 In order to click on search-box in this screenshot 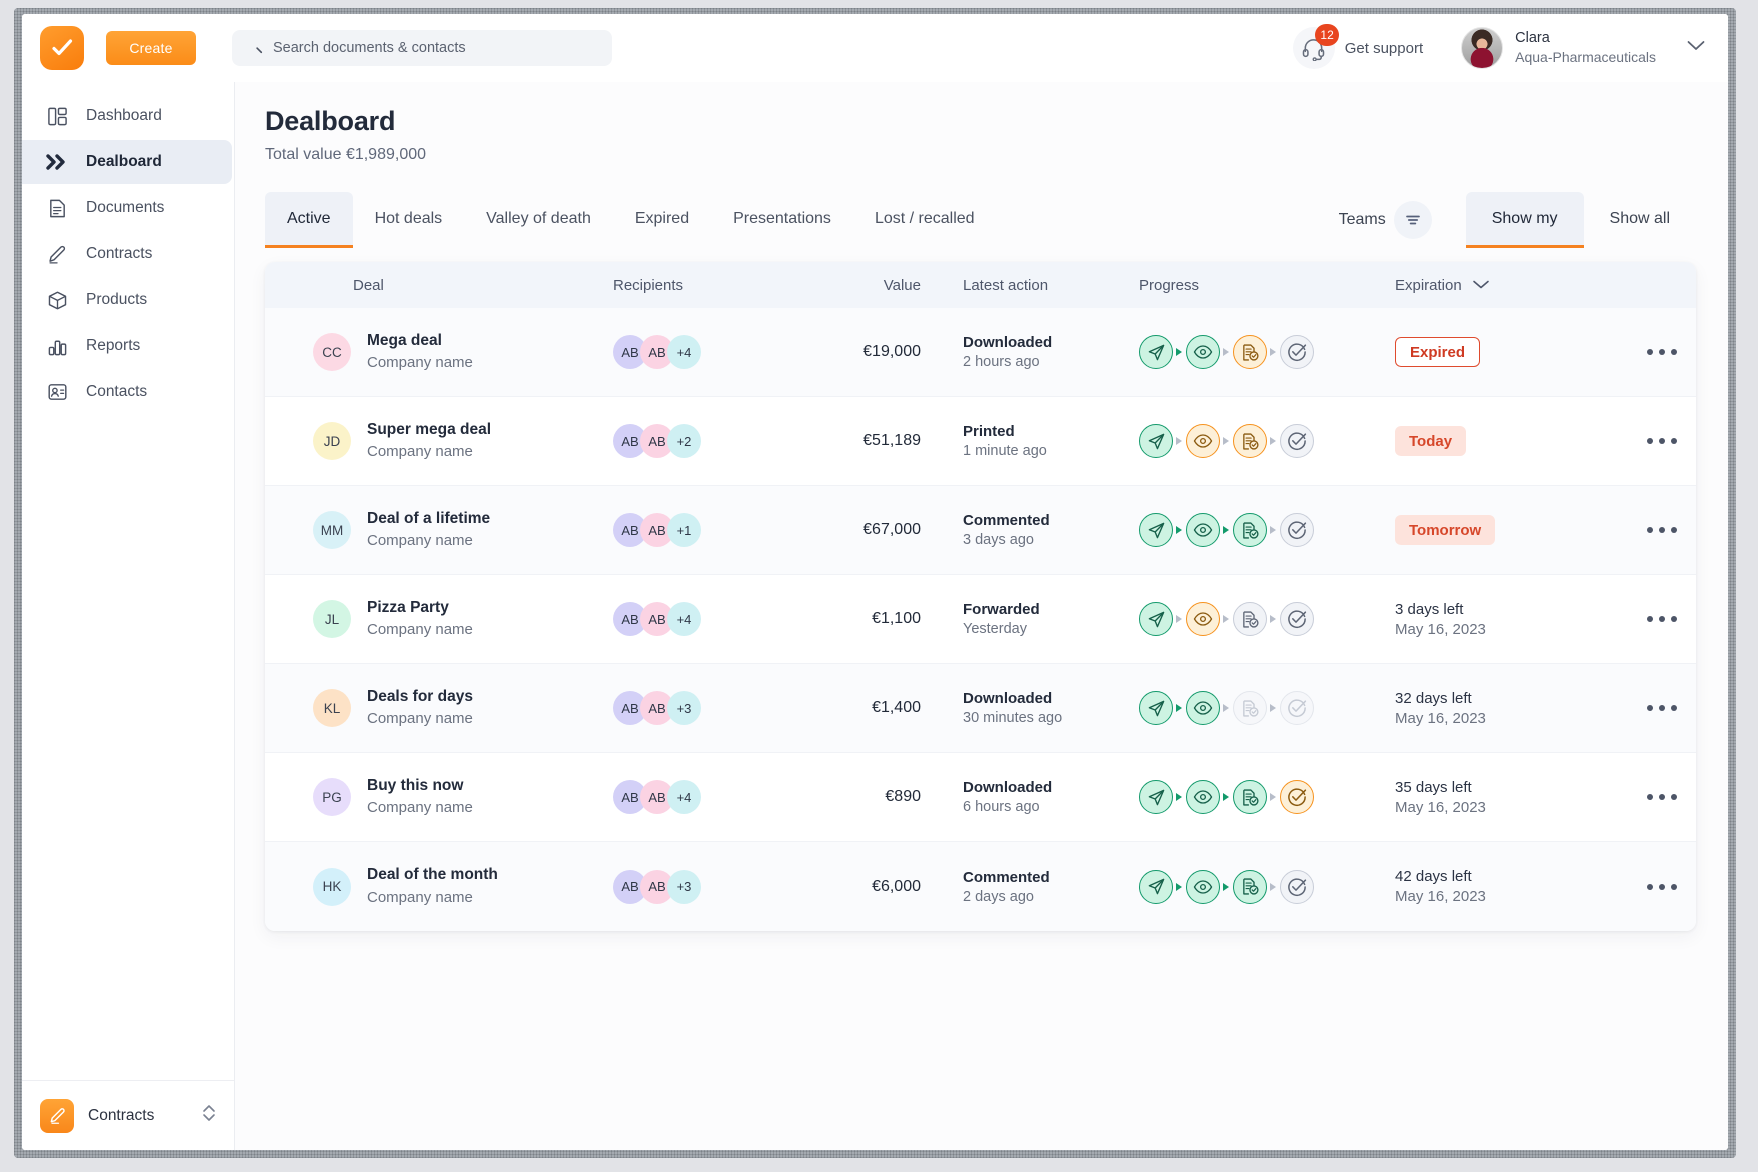, I will do `click(422, 48)`.